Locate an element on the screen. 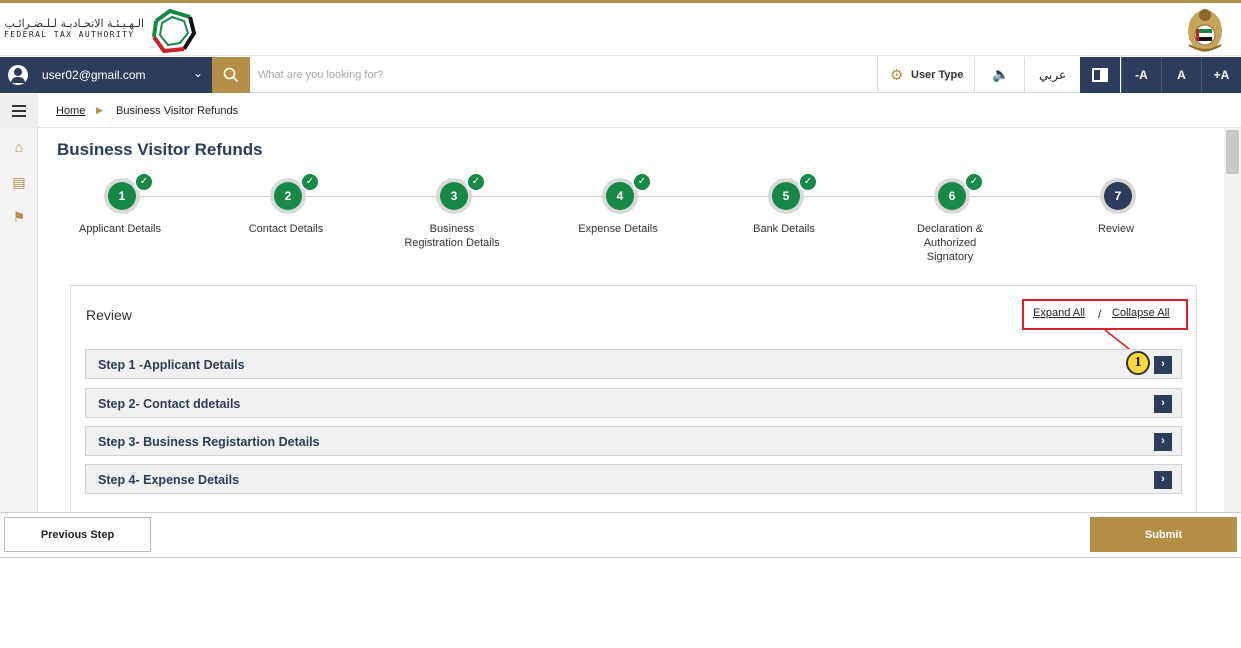  submit-button: Submit is located at coordinates (1163, 534).